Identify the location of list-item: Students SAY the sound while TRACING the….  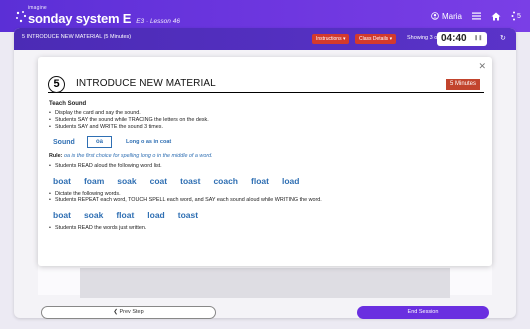
(264, 120).